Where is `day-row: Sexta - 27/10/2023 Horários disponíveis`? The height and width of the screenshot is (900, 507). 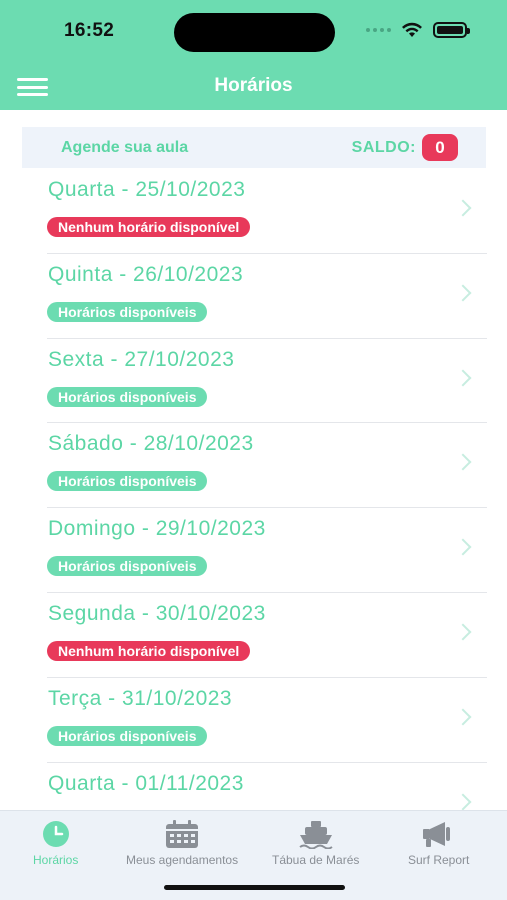
day-row: Sexta - 27/10/2023 Horários disponíveis is located at coordinates (267, 381).